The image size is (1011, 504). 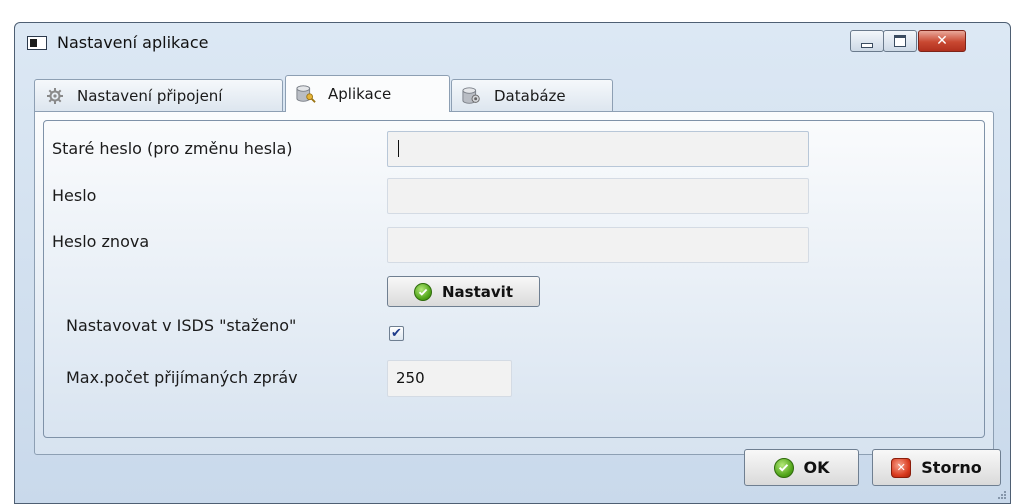 What do you see at coordinates (1002, 495) in the screenshot?
I see `resize-grip-icon` at bounding box center [1002, 495].